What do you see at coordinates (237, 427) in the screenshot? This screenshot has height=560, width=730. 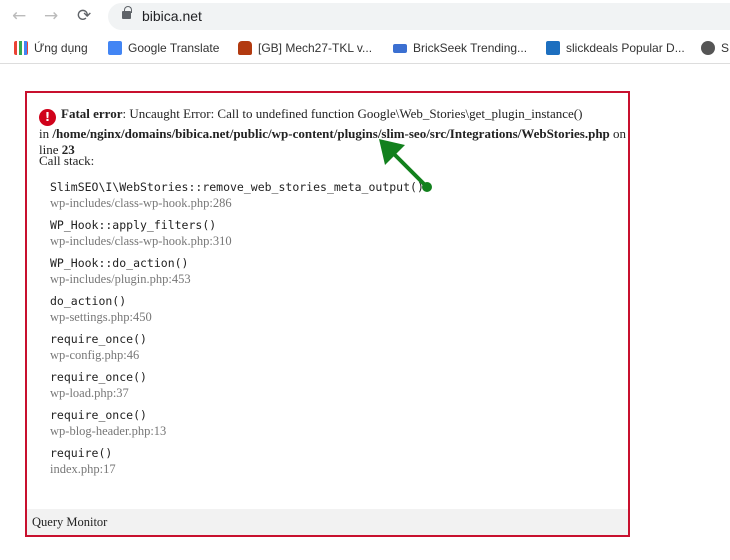 I see `stack-frame: require_once() wp-blog-header.php:13` at bounding box center [237, 427].